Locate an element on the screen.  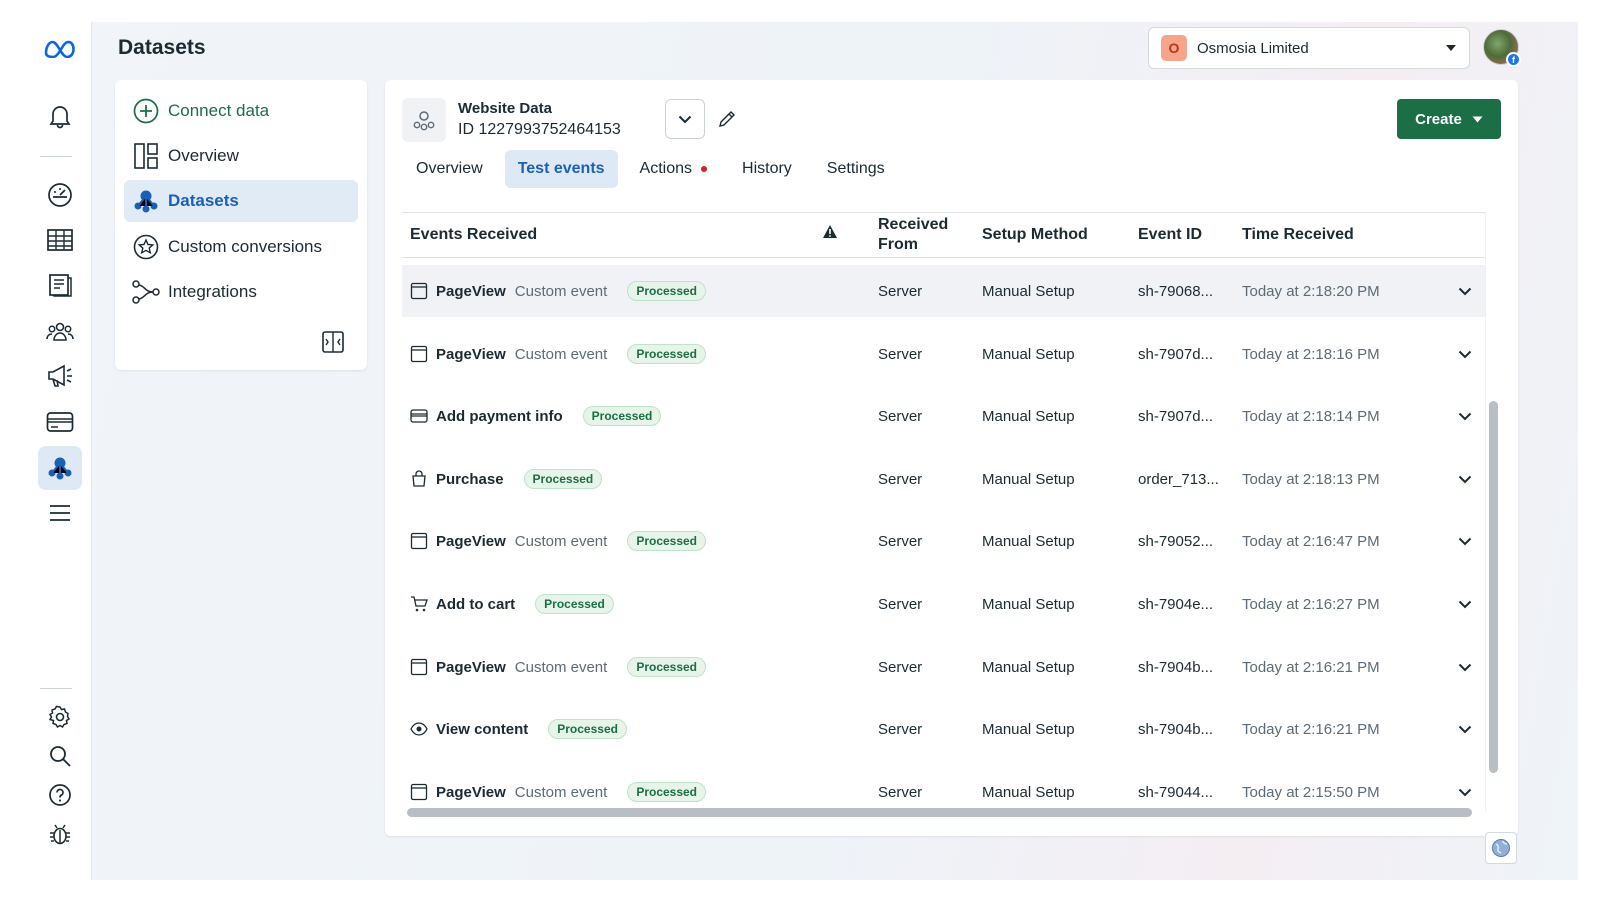
tab-test-events: Test events is located at coordinates (561, 169).